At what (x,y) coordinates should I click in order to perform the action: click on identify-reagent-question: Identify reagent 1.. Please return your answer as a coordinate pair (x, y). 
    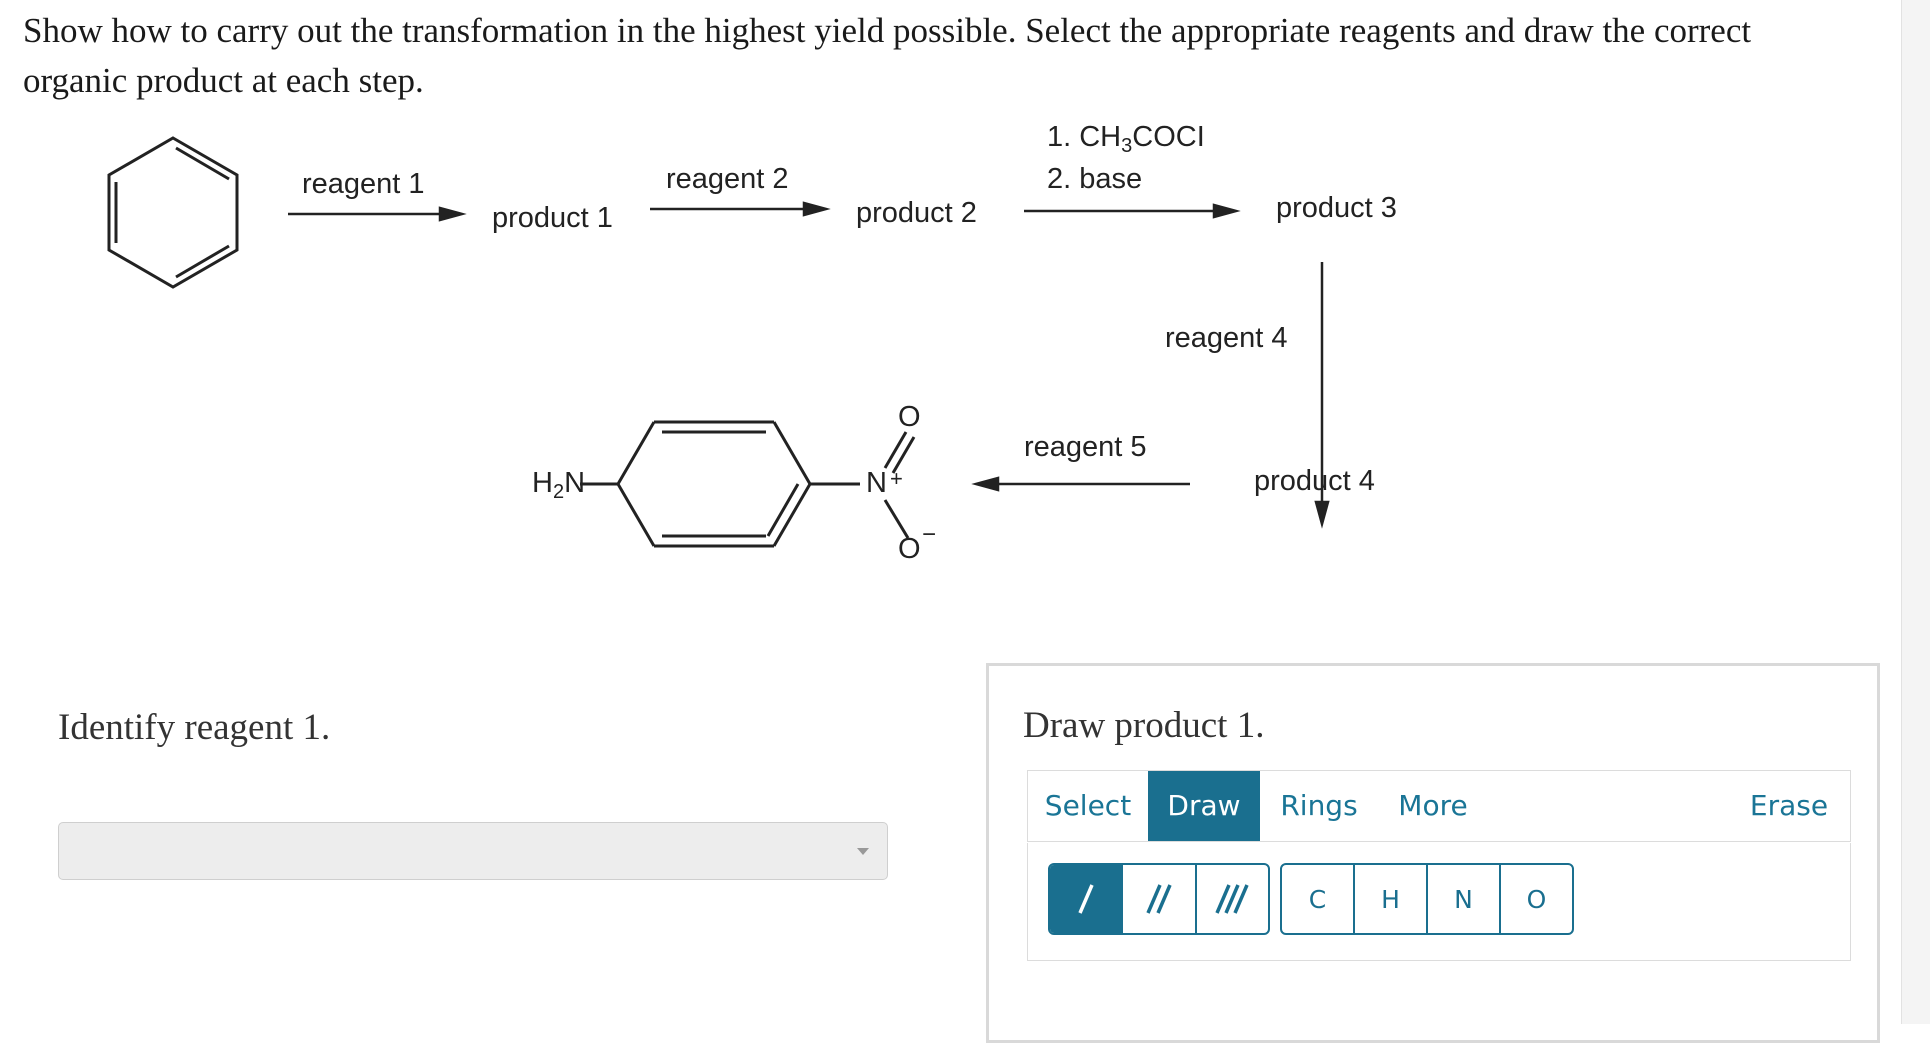
    Looking at the image, I should click on (194, 727).